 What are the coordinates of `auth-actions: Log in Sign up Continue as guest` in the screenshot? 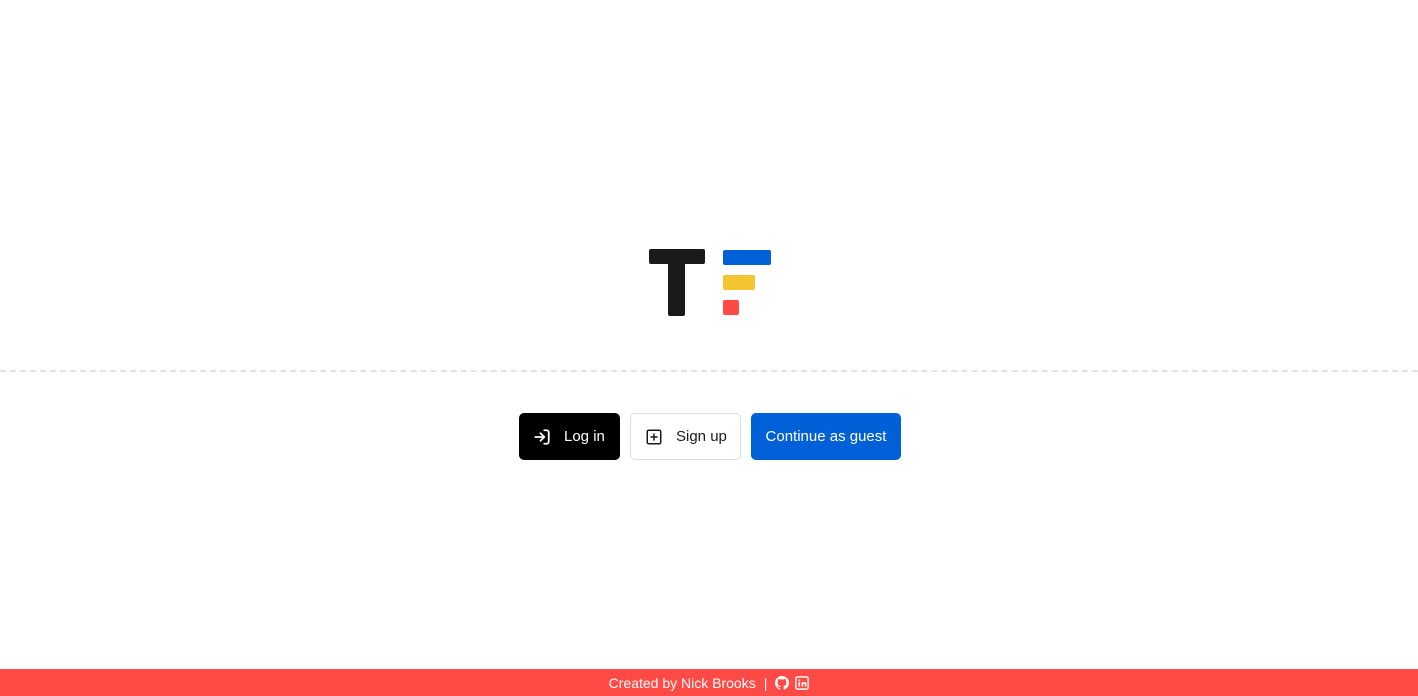 It's located at (710, 436).